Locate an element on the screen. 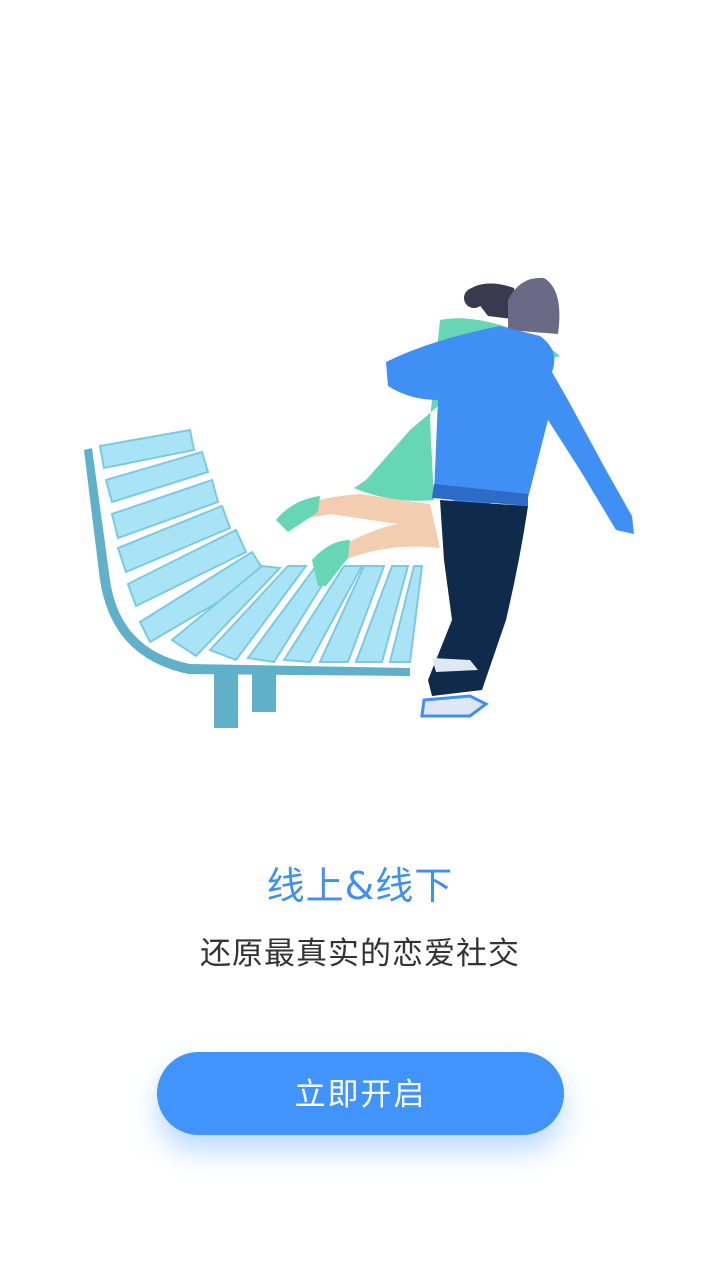 The height and width of the screenshot is (1280, 720). start-now-button: 立即开启 is located at coordinates (360, 1093).